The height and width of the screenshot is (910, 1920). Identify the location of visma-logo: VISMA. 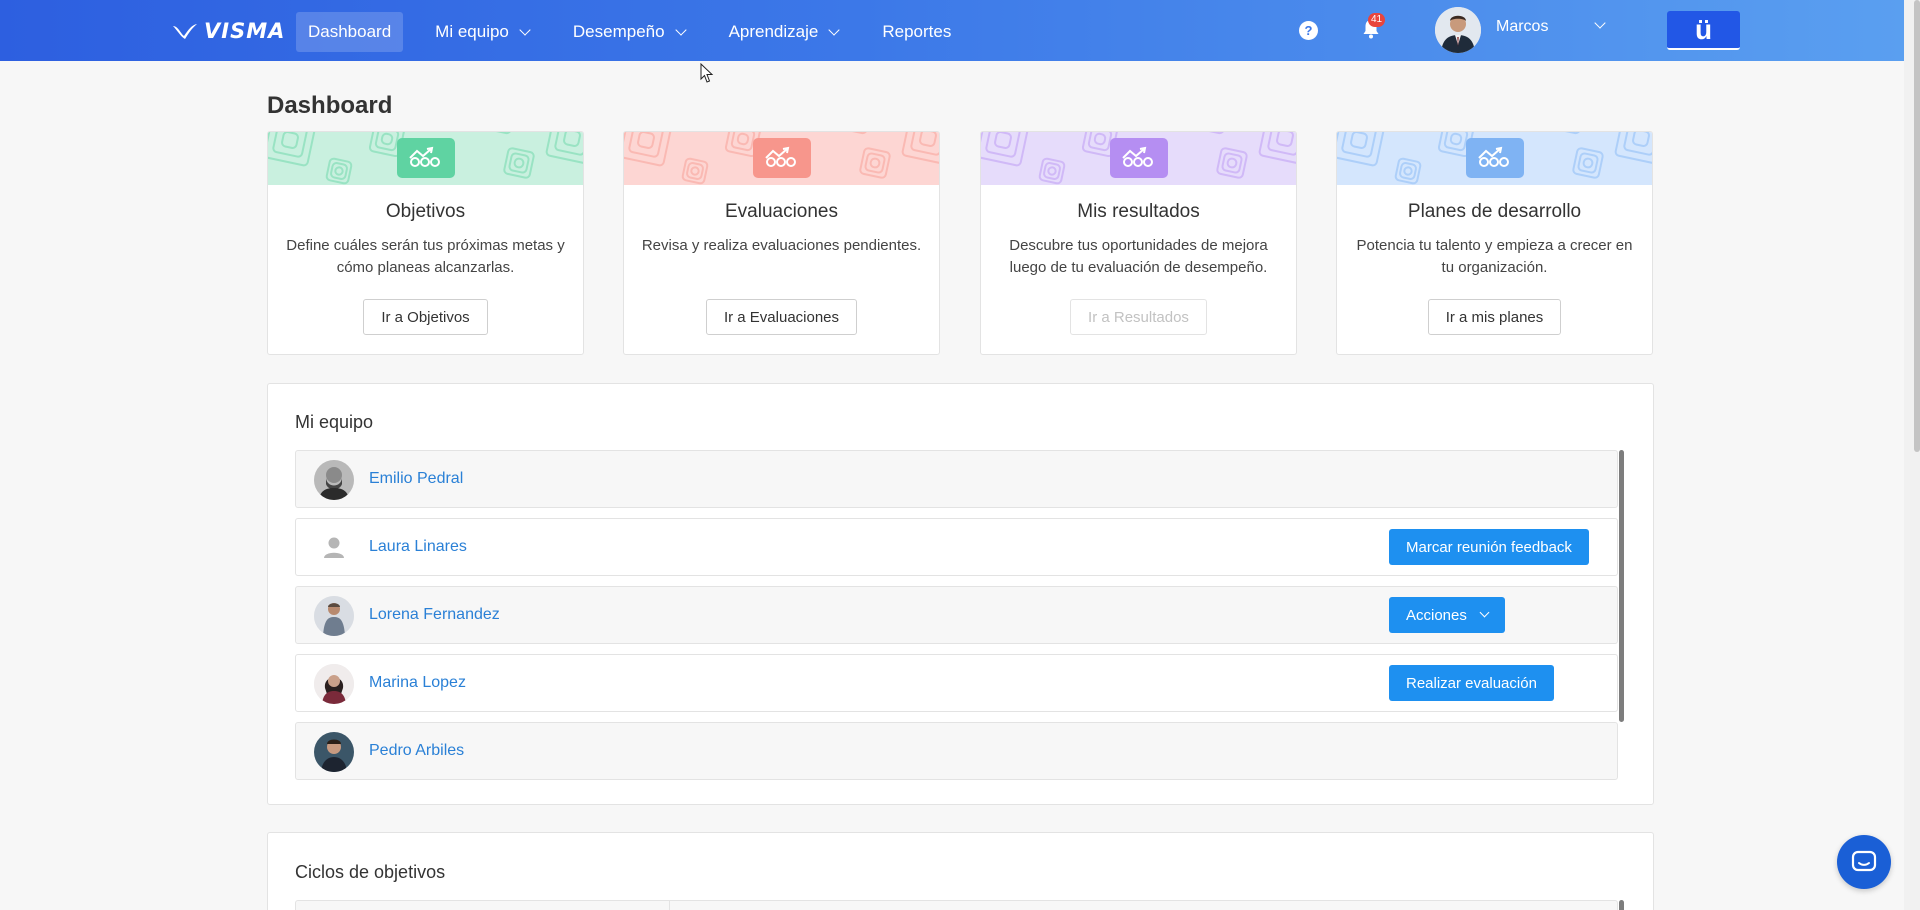
(228, 31).